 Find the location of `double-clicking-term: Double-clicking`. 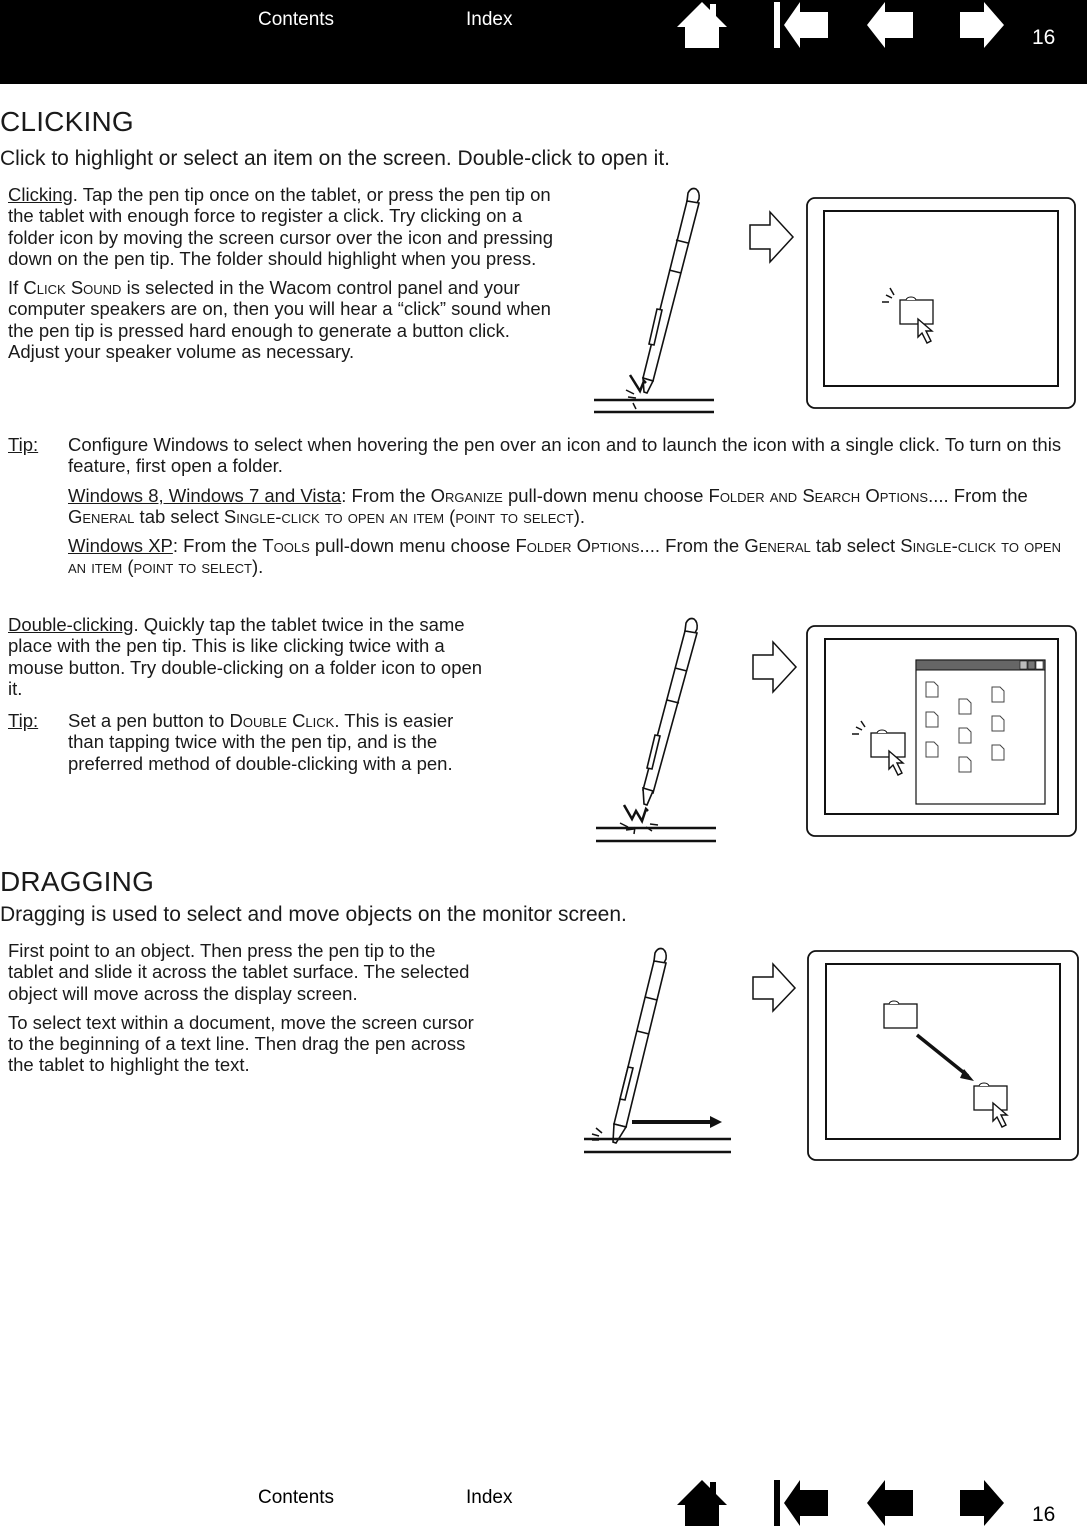

double-clicking-term: Double-clicking is located at coordinates (71, 624).